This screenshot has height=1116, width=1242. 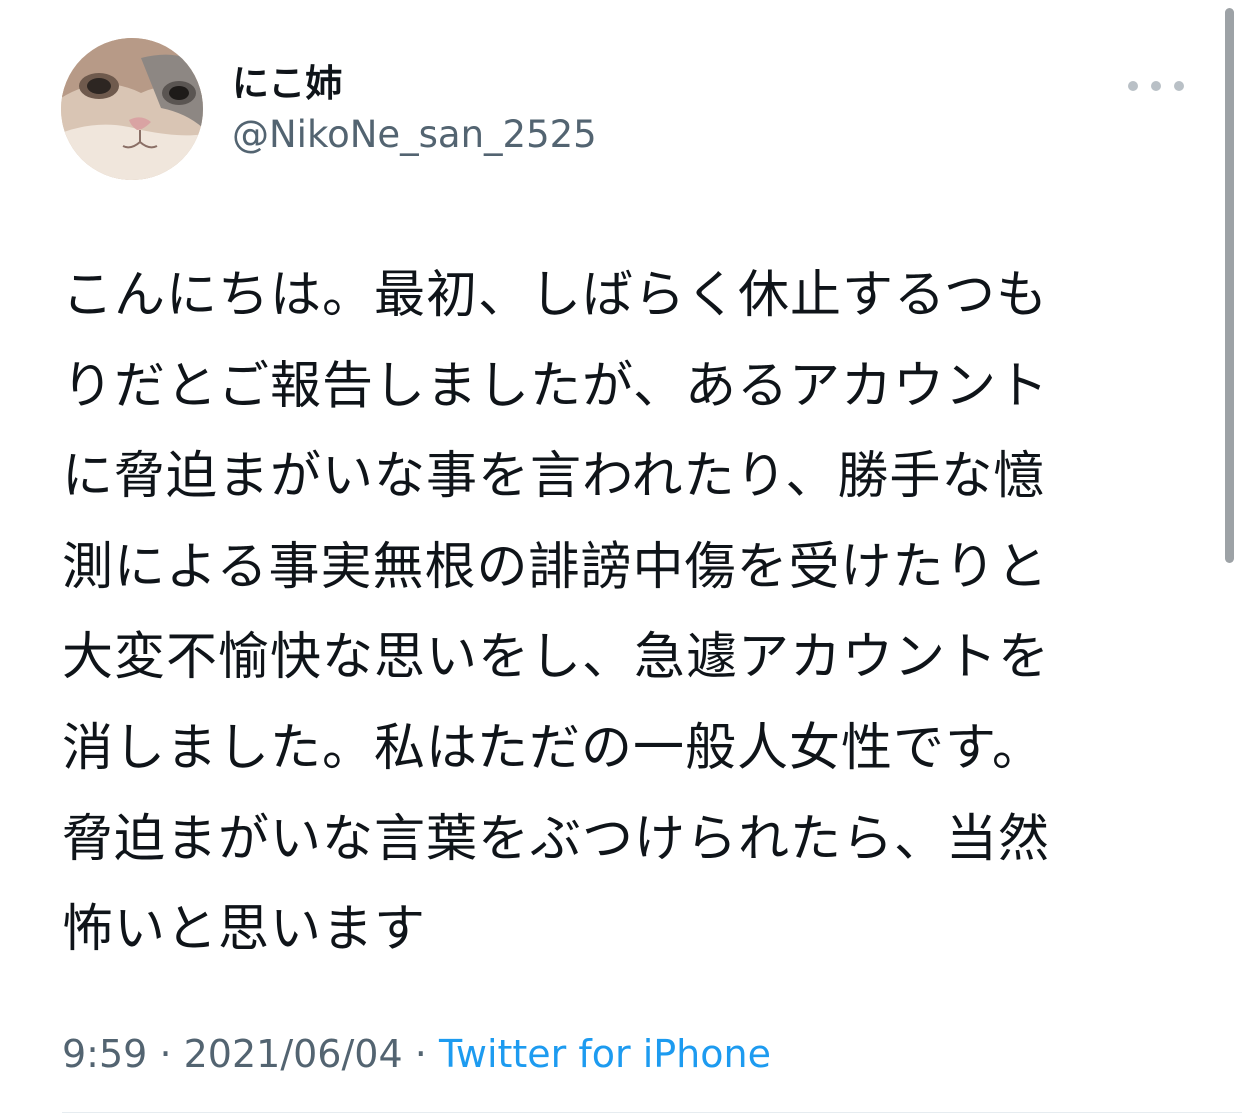 What do you see at coordinates (414, 135) in the screenshot?
I see `user-handle: @NikoNe_san_2525` at bounding box center [414, 135].